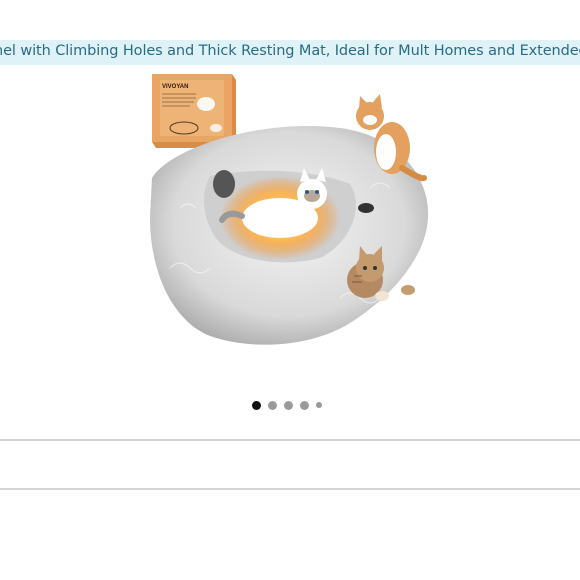  Describe the element at coordinates (290, 440) in the screenshot. I see `section-divider-top` at that location.